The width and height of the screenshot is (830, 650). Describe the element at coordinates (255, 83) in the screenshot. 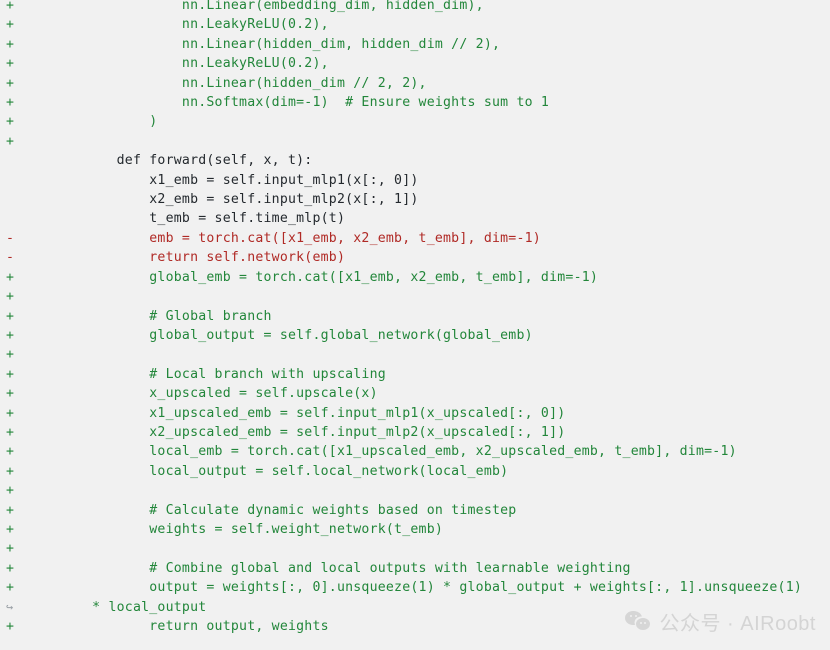

I see `diff-line-code: nn.Linear(hidden_dim // 2, 2),` at that location.